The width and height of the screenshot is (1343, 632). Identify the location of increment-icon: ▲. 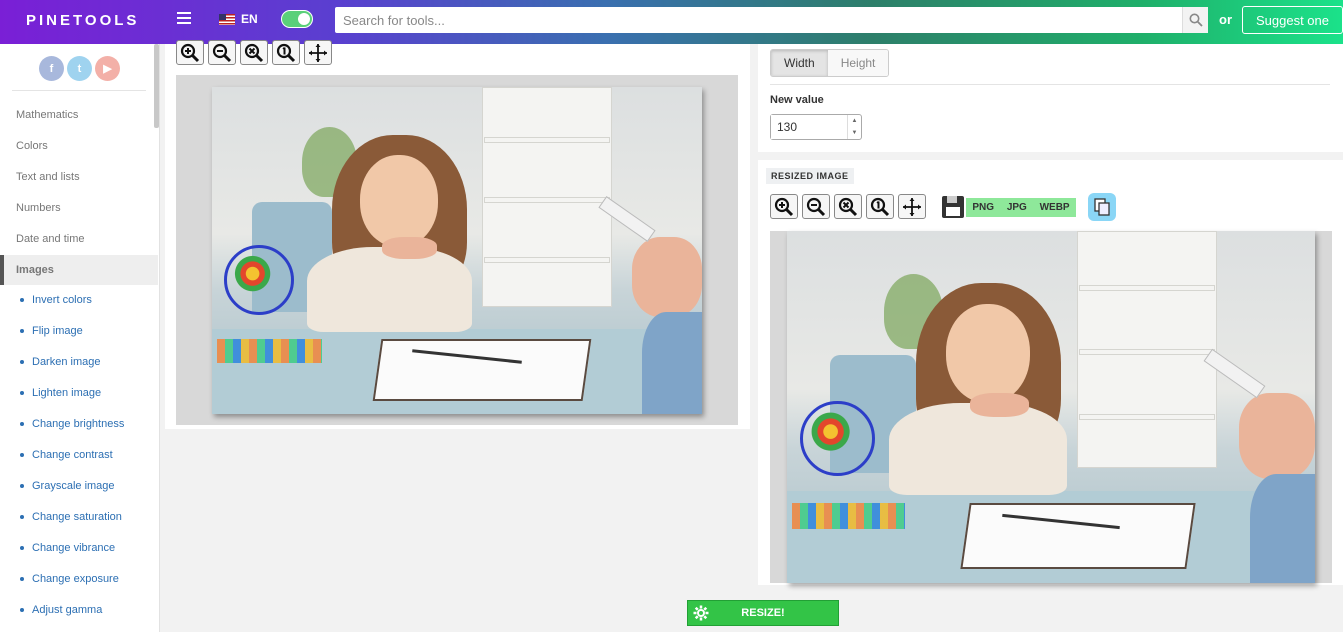
(854, 121).